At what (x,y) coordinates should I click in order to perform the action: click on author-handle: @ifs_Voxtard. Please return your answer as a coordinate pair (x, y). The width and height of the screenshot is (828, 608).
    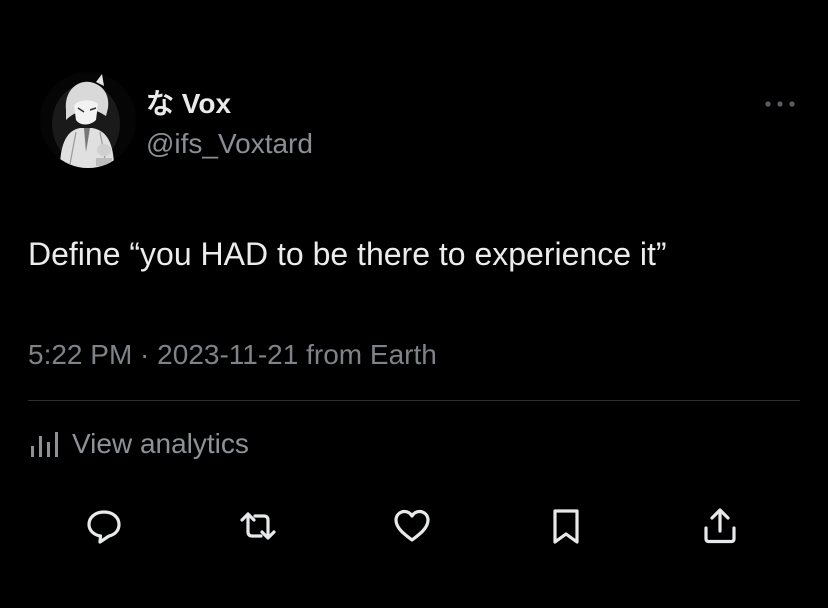
    Looking at the image, I should click on (229, 144).